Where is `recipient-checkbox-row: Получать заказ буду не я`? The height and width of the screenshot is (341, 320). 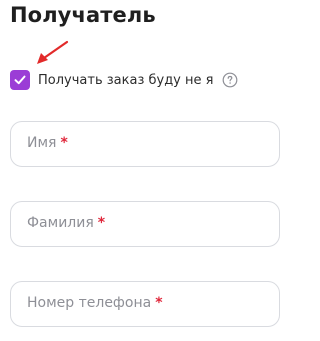
recipient-checkbox-row: Получать заказ буду не я is located at coordinates (124, 80).